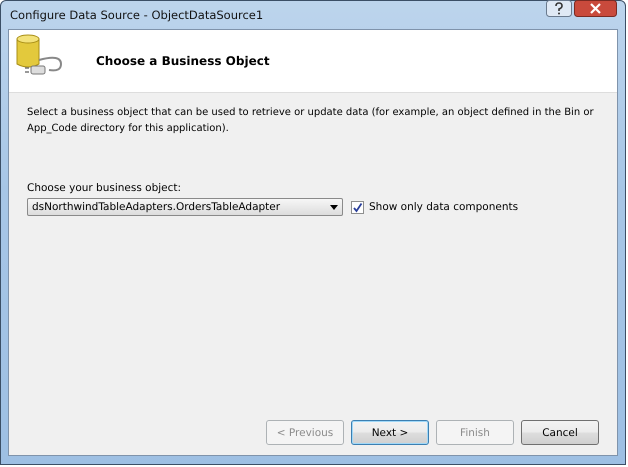 The height and width of the screenshot is (467, 628). What do you see at coordinates (595, 8) in the screenshot?
I see `close-icon` at bounding box center [595, 8].